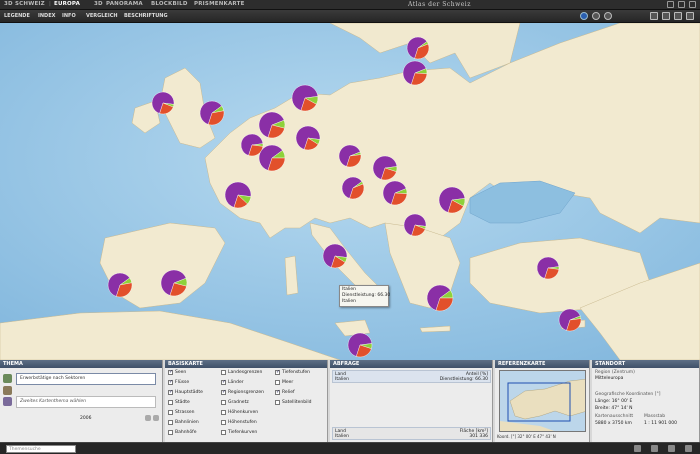  I want to click on layer-checkbox-hauptstädte: Hauptstädte, so click(185, 392).